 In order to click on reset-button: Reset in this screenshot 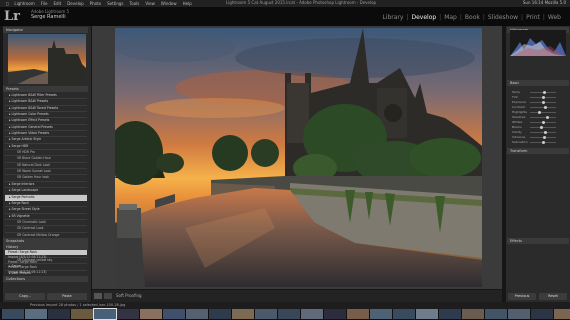, I will do `click(553, 296)`.